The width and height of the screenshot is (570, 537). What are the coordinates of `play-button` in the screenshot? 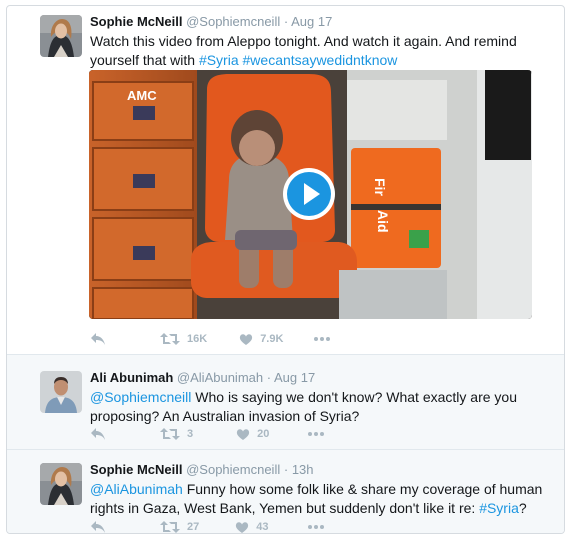 It's located at (309, 194).